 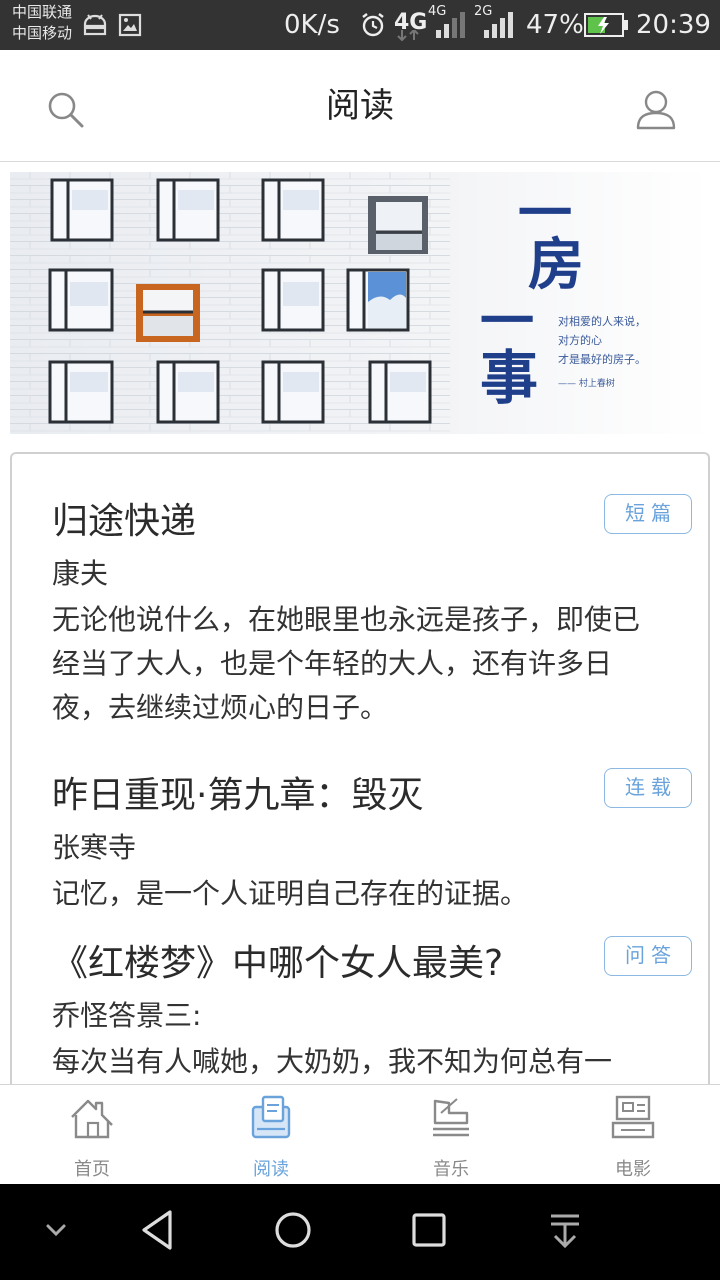 I want to click on system-navigation-bar, so click(x=360, y=1232).